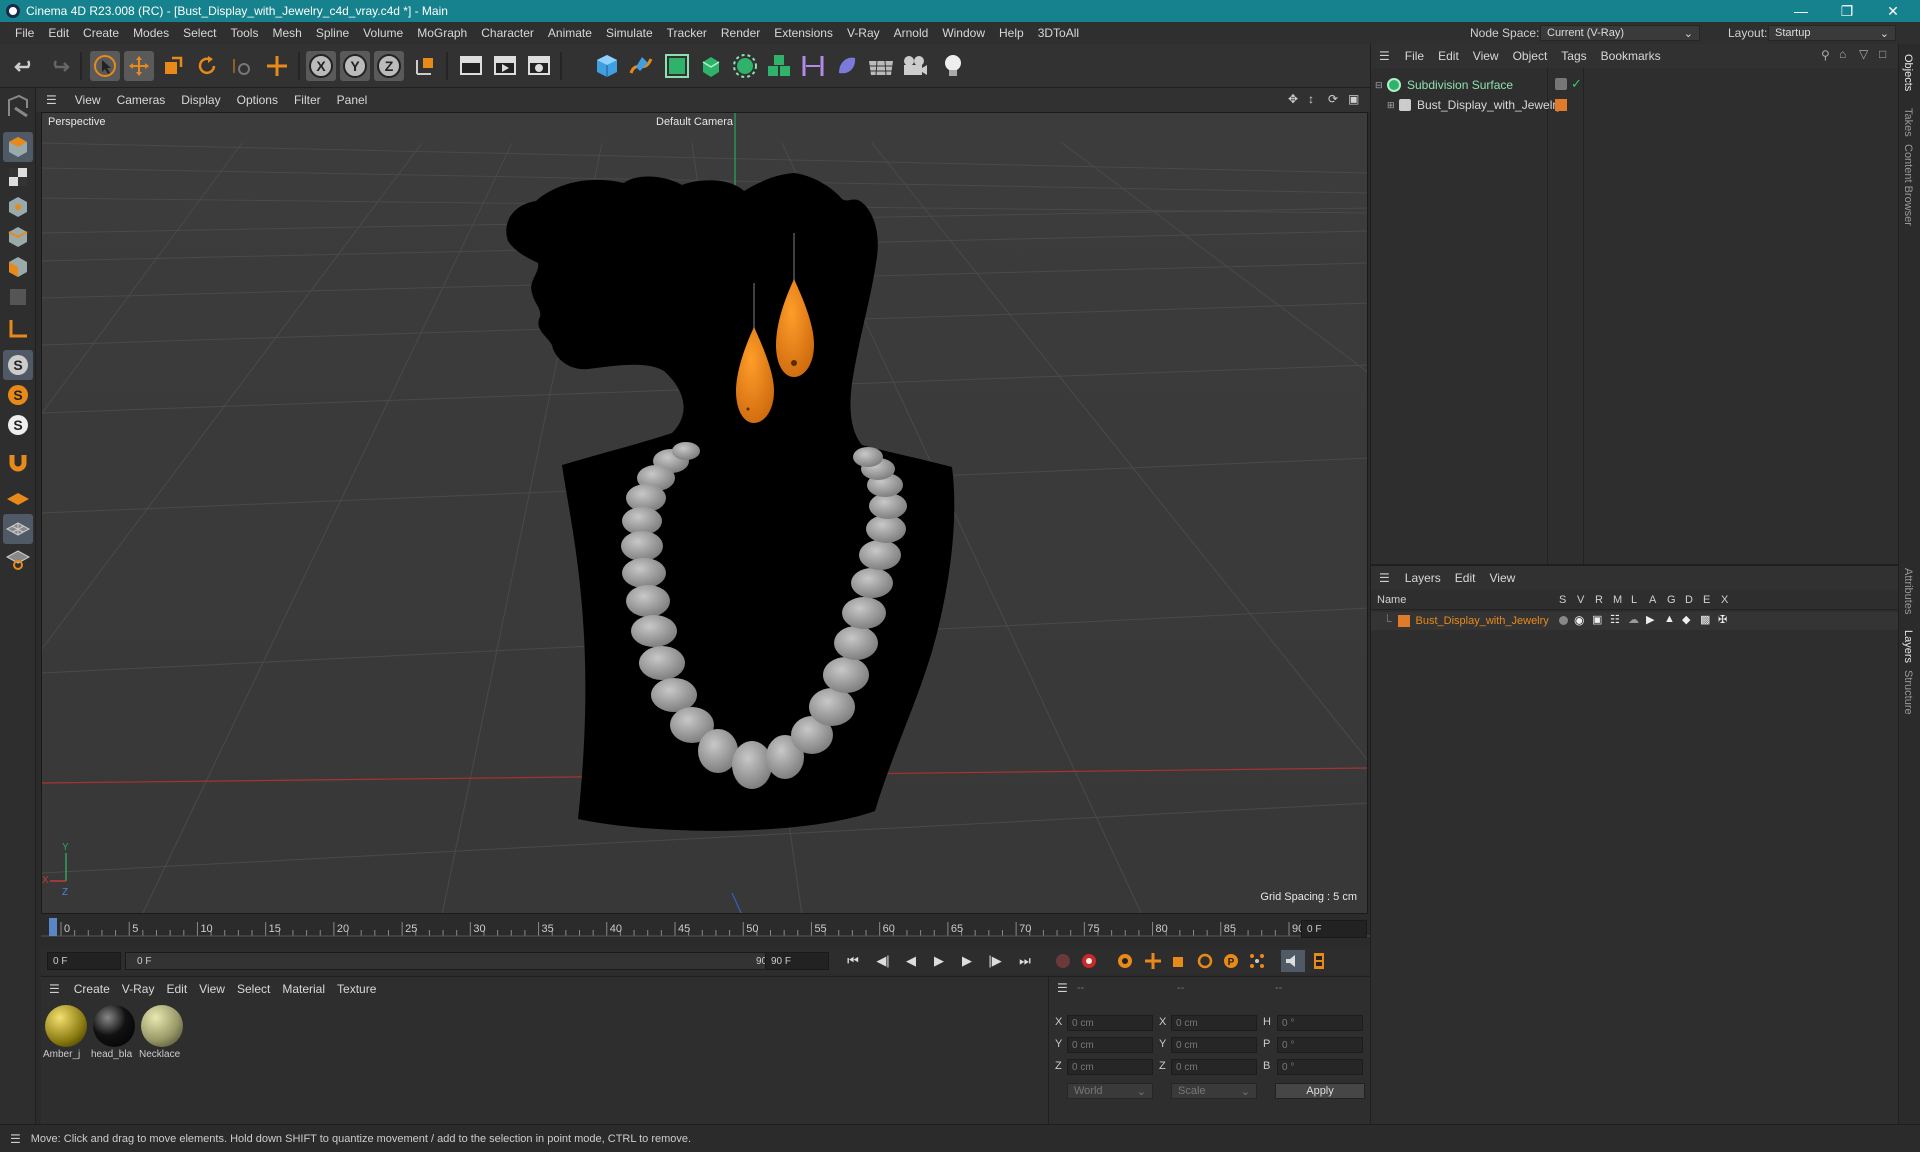  I want to click on menu-arnold: Arnold, so click(911, 33).